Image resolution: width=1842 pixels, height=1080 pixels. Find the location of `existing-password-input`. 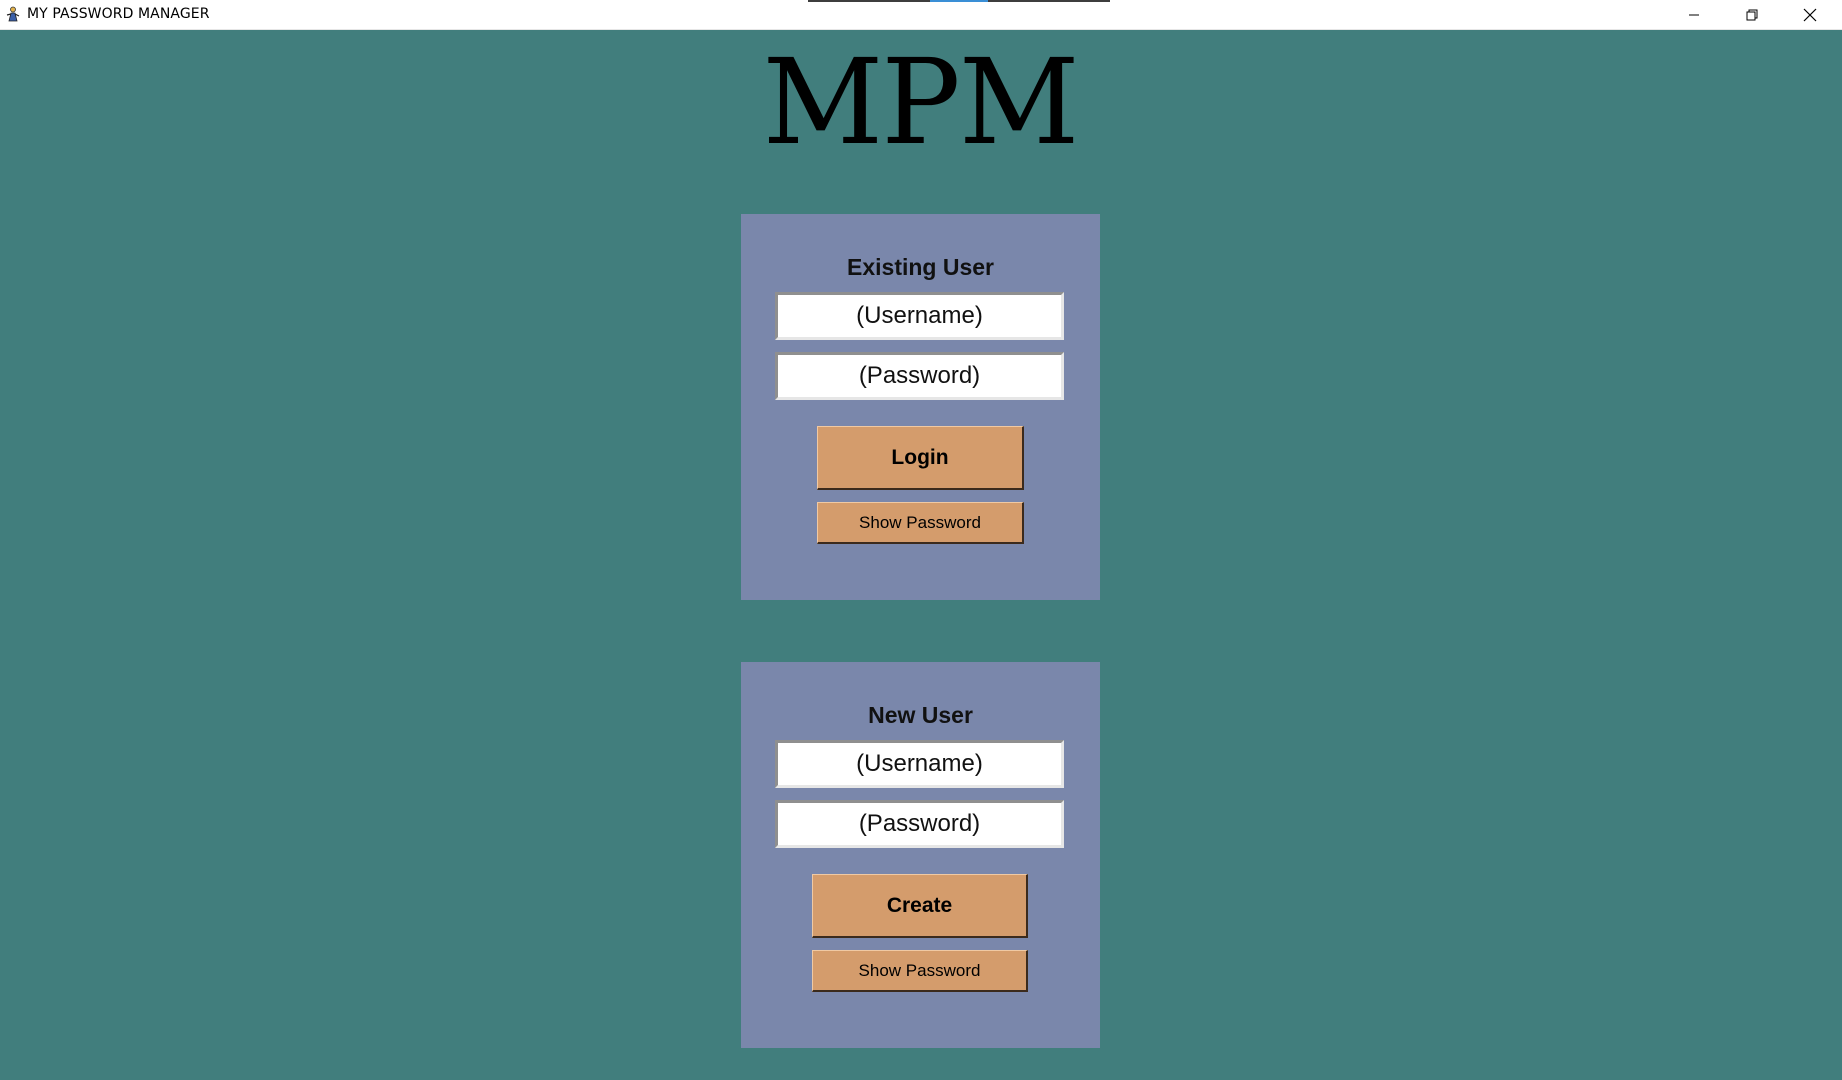

existing-password-input is located at coordinates (919, 376).